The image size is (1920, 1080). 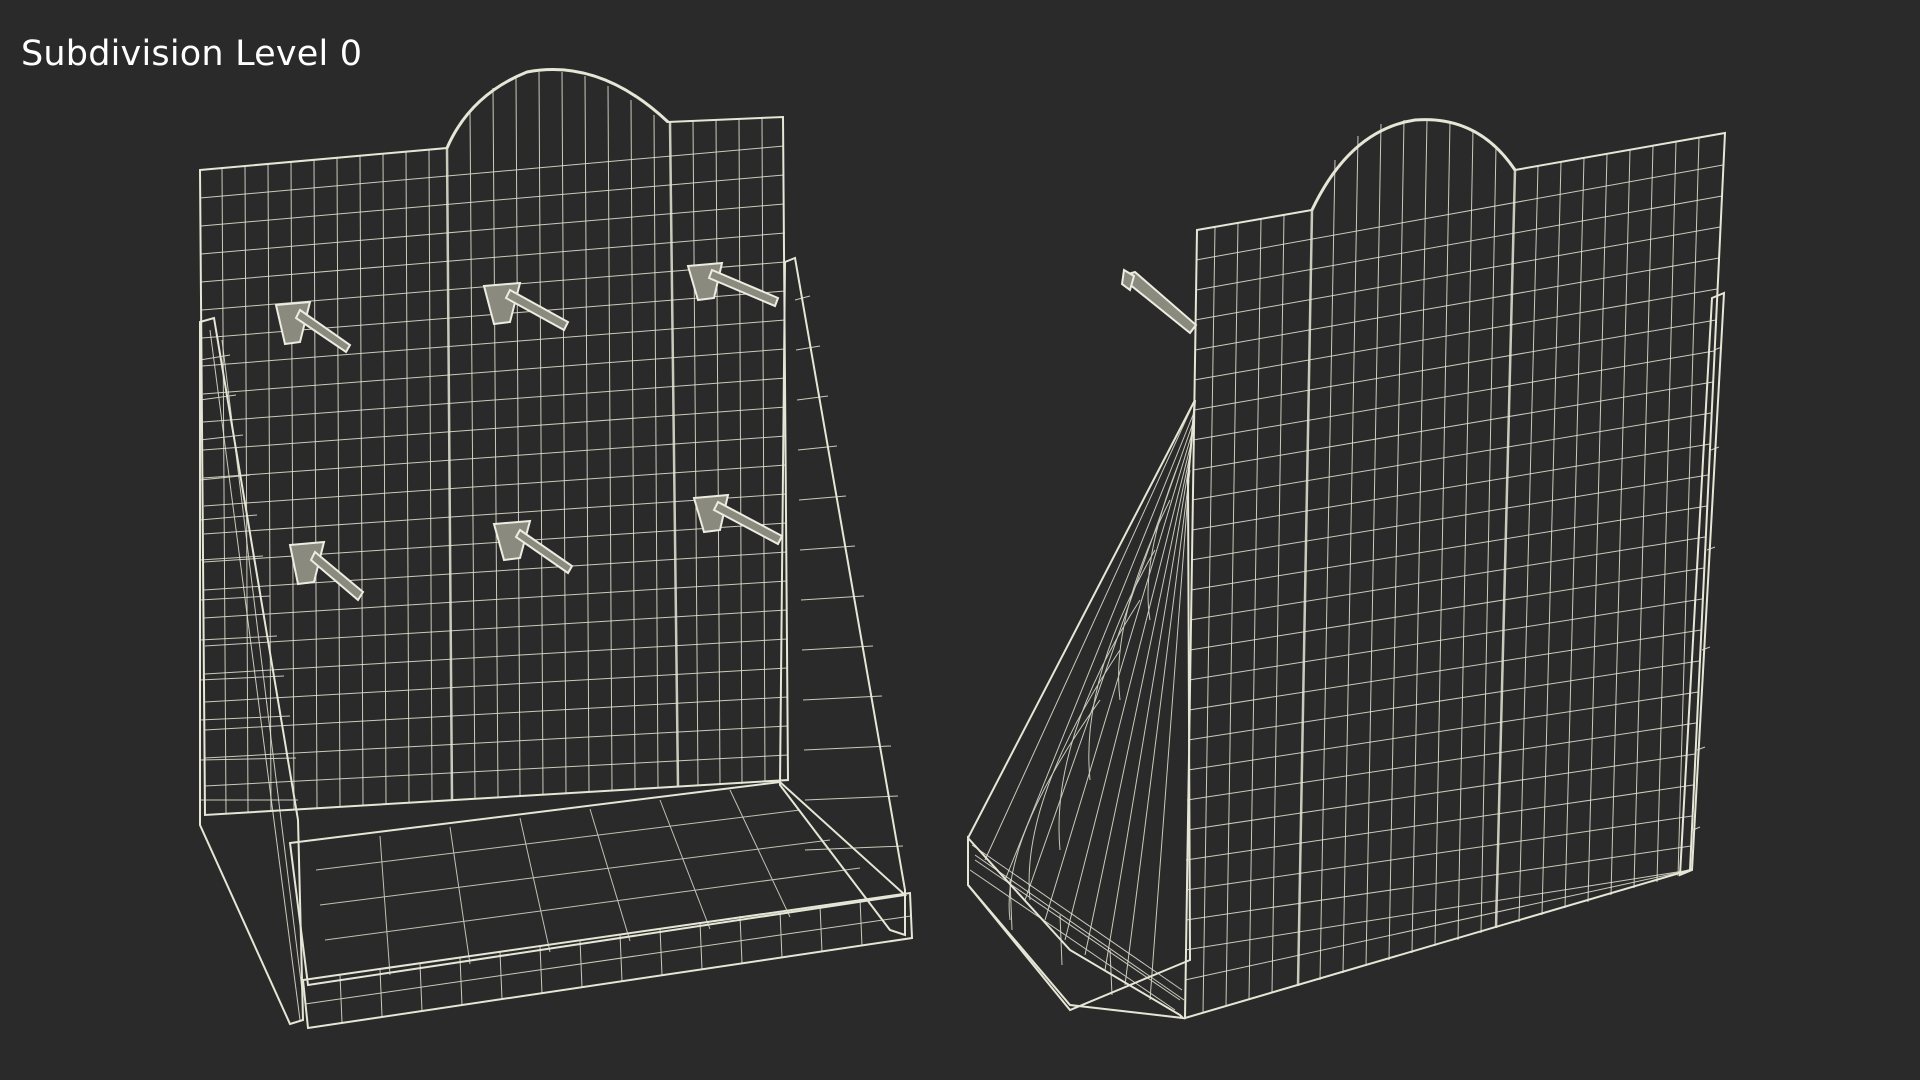 I want to click on right-curved-side, so click(x=1081, y=705).